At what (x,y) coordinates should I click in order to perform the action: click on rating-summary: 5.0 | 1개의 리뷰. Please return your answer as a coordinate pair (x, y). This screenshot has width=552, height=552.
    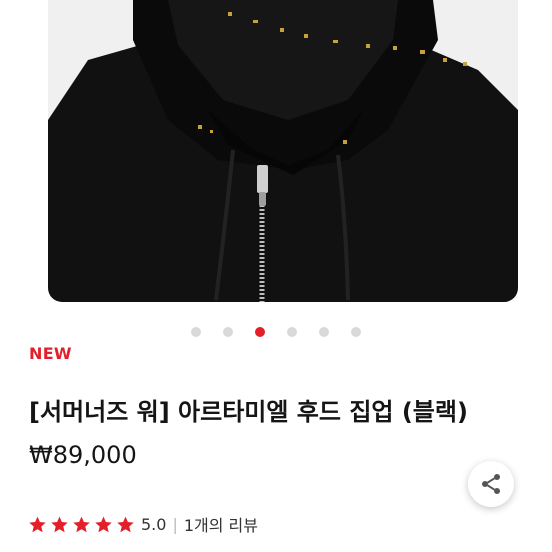
    Looking at the image, I should click on (143, 524).